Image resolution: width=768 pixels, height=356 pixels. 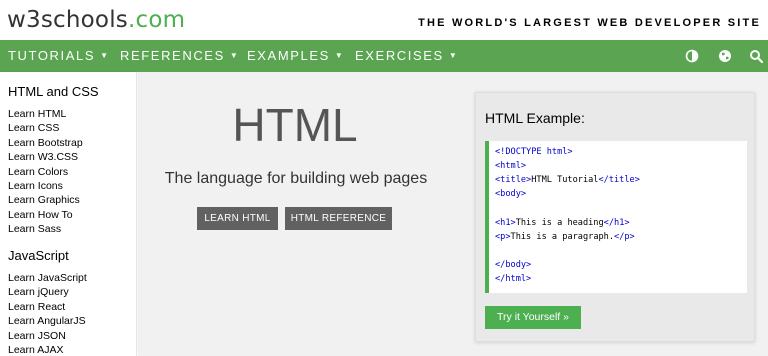 I want to click on code-body-close: </body>, so click(x=513, y=265).